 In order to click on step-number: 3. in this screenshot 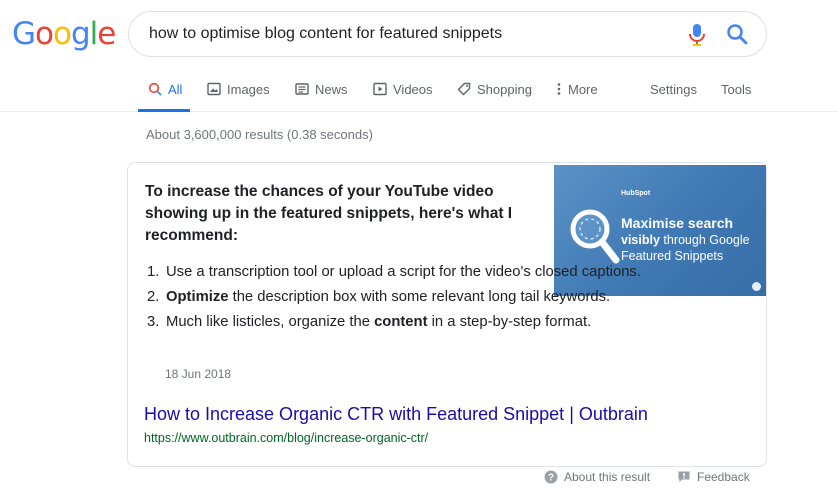, I will do `click(153, 322)`.